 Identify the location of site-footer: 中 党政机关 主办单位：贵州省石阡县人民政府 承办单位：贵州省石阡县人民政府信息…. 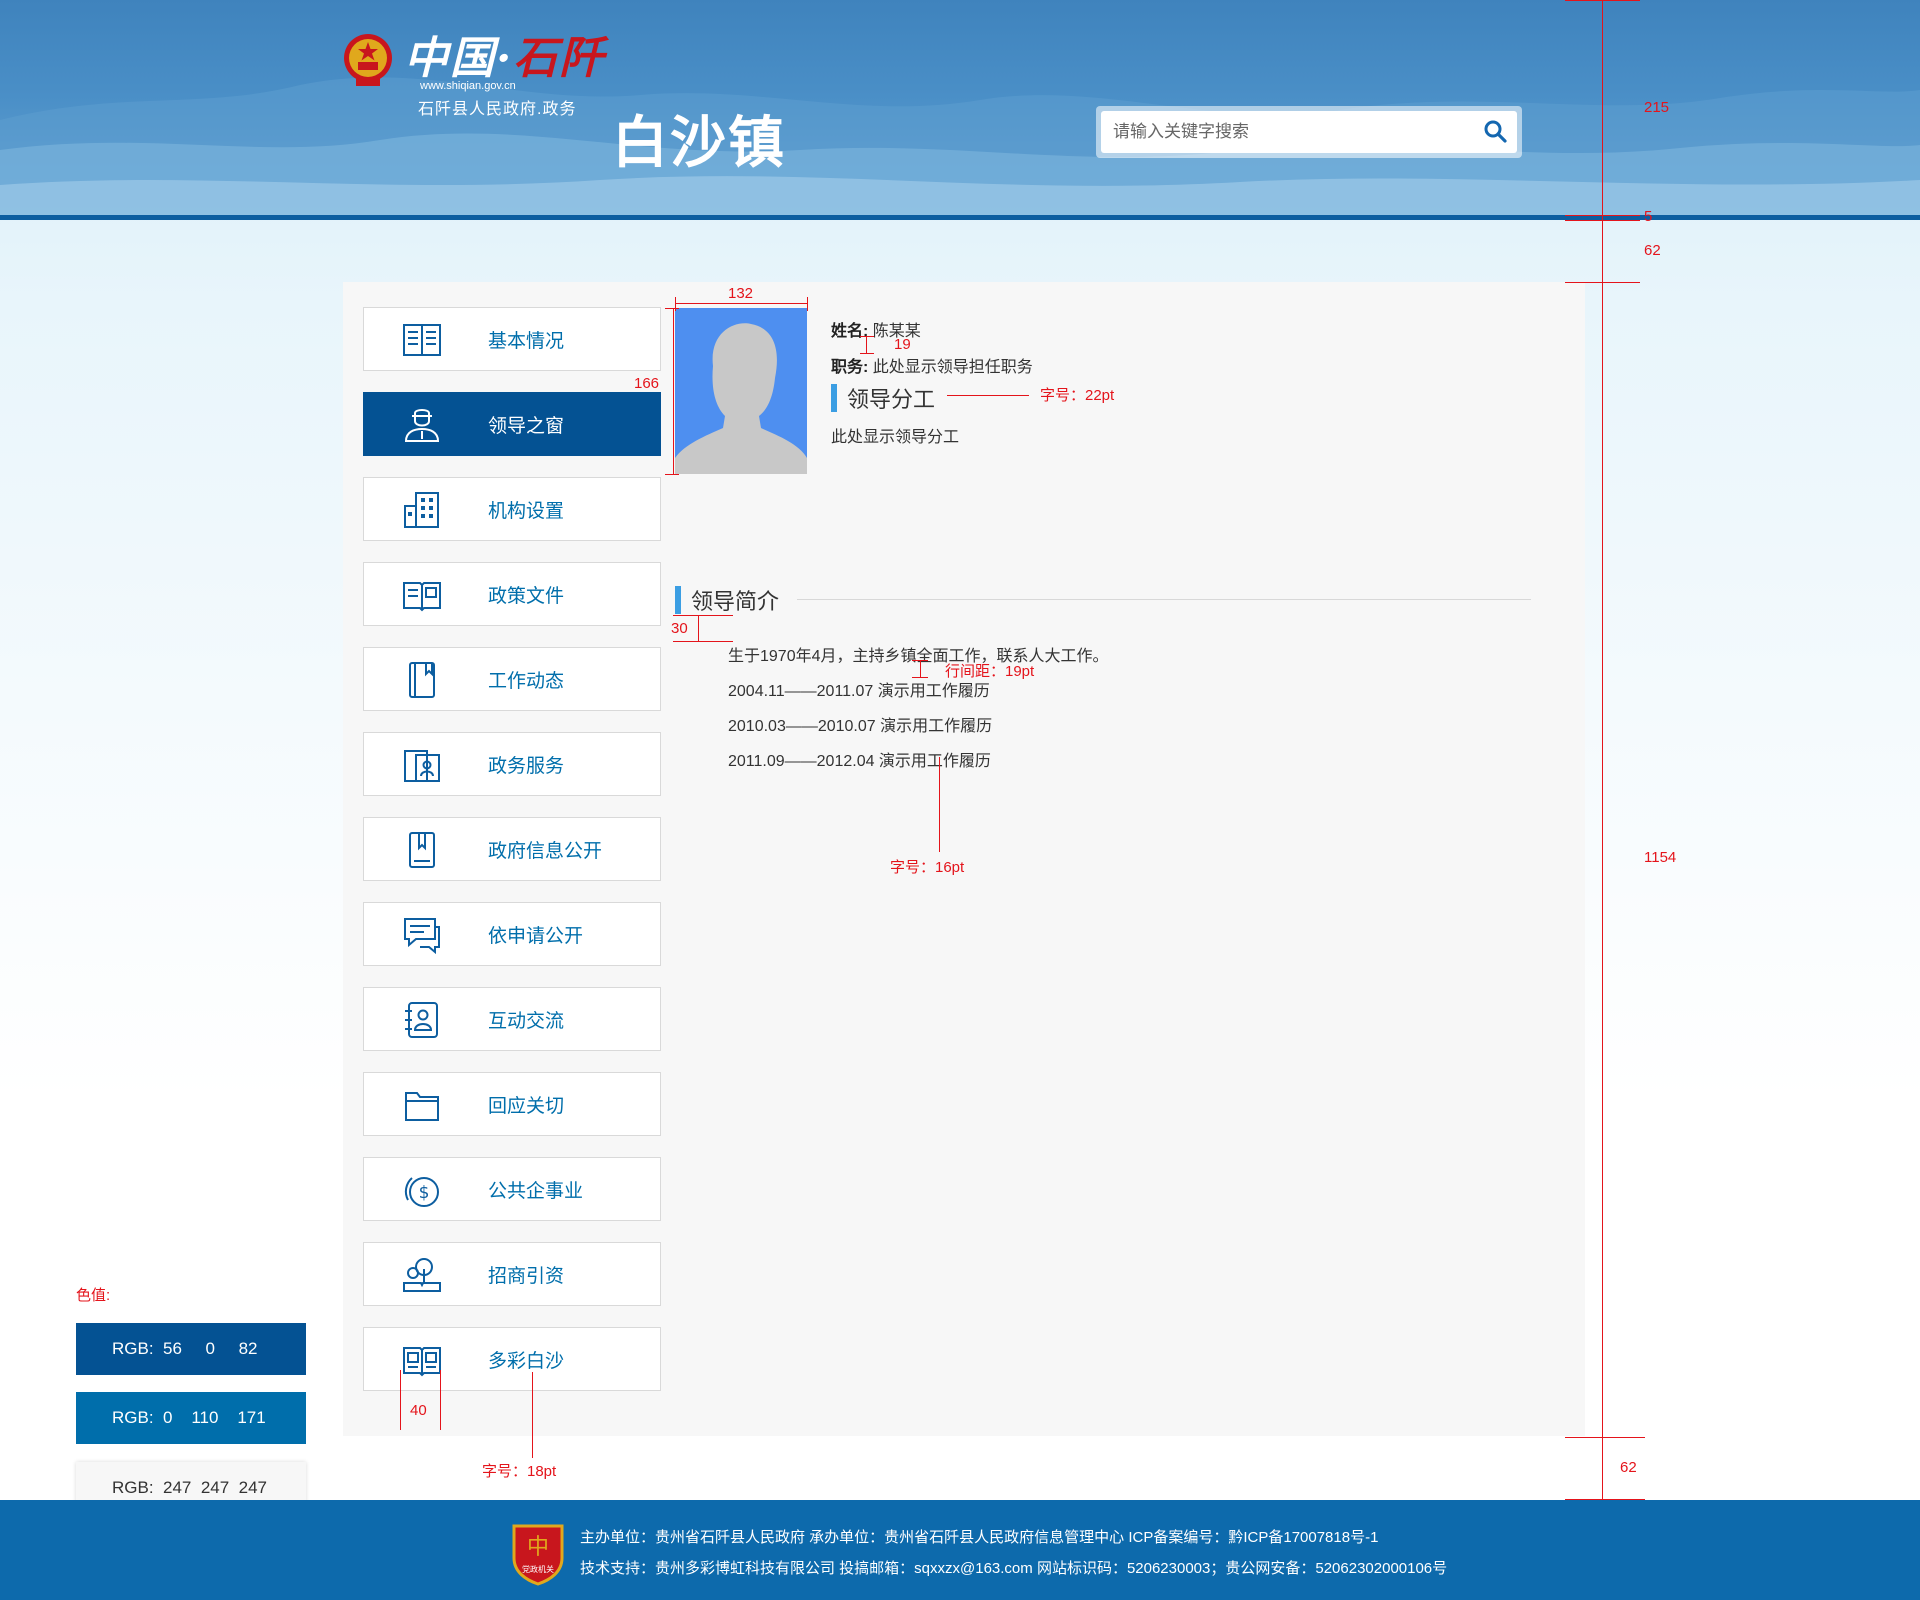
(960, 1550).